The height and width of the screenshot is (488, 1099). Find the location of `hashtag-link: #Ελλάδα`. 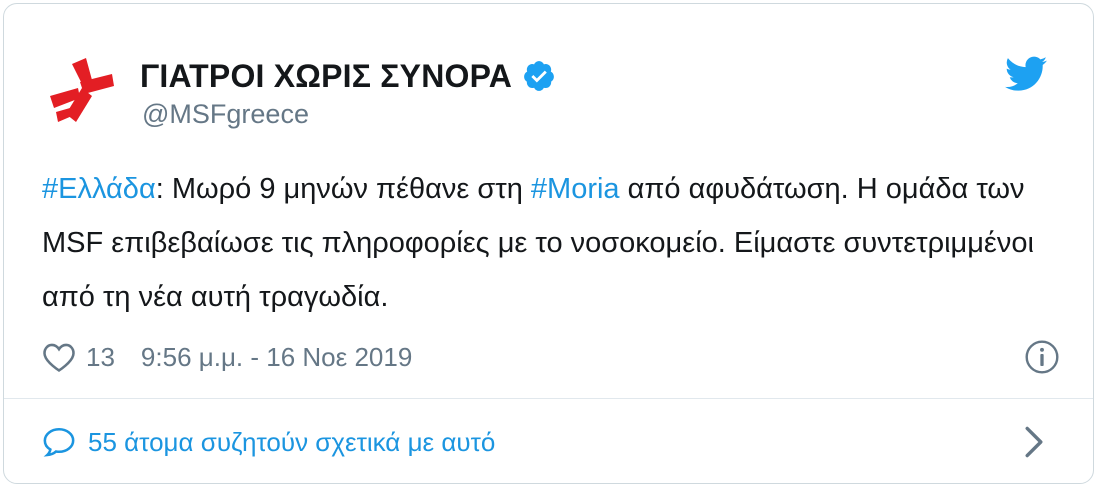

hashtag-link: #Ελλάδα is located at coordinates (99, 189).